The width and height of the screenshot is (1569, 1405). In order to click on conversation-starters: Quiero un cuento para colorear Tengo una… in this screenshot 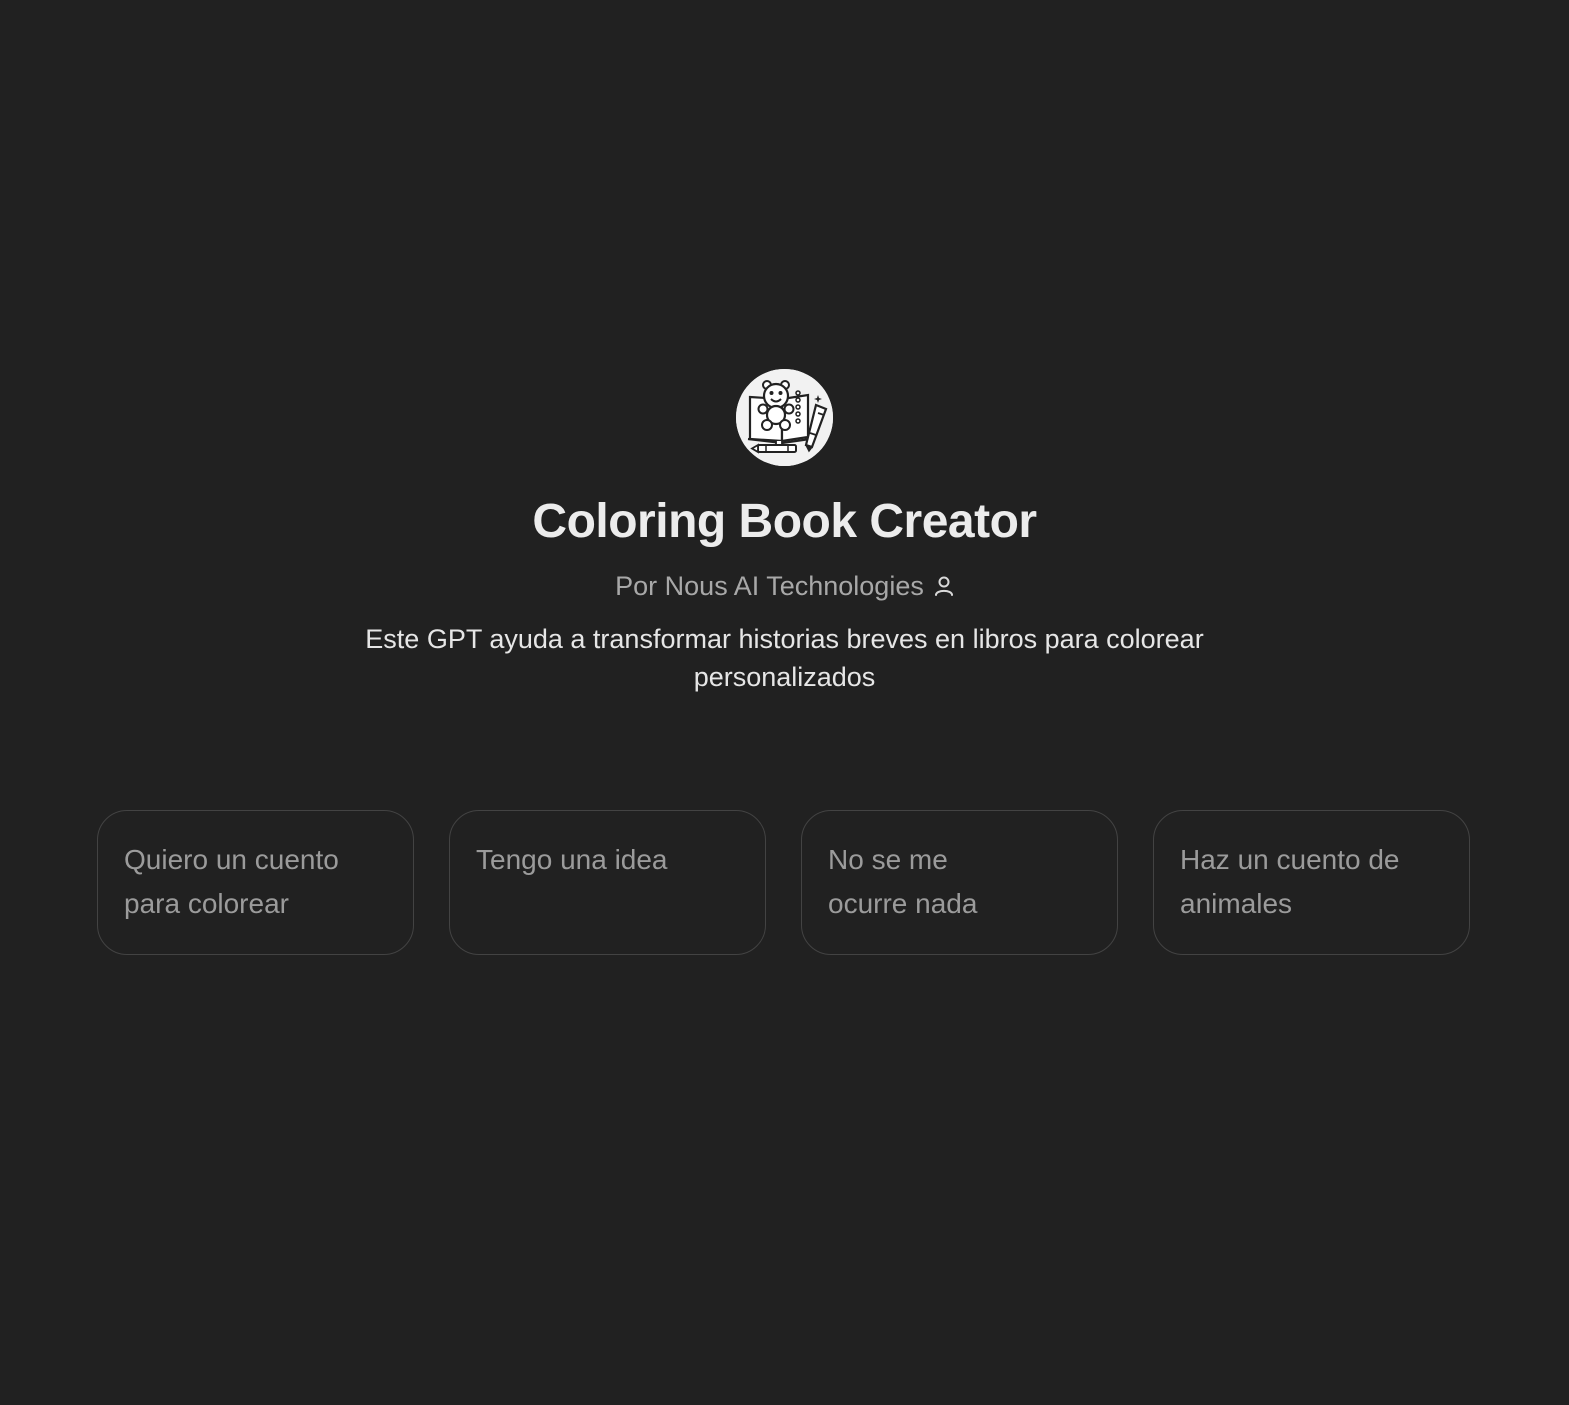, I will do `click(784, 883)`.